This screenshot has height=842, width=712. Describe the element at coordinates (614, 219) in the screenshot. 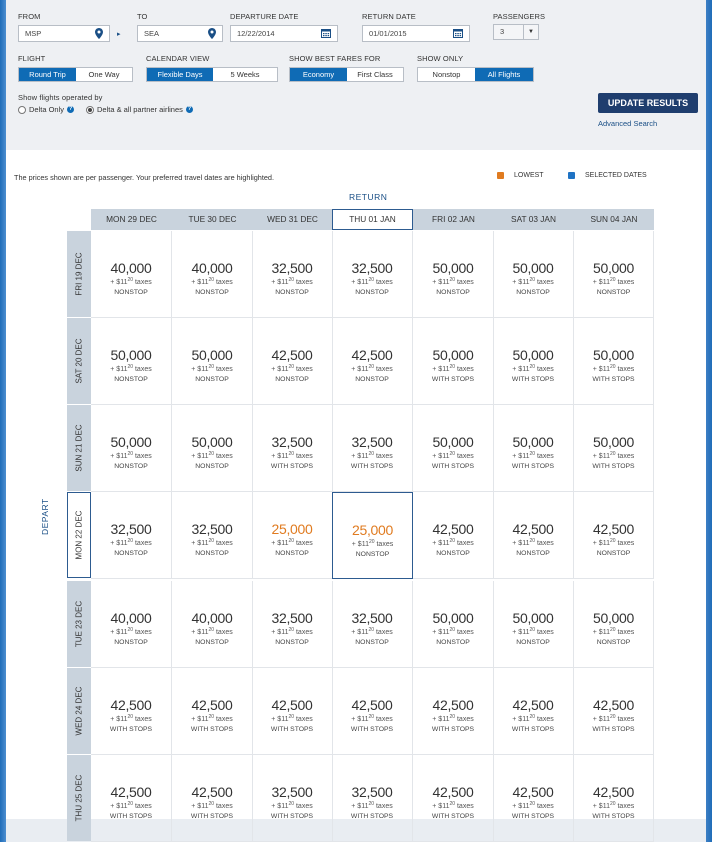

I see `return-date-header: SUN 04 JAN` at that location.